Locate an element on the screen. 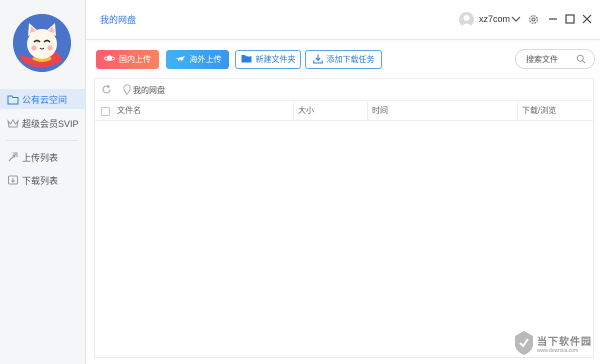 The width and height of the screenshot is (600, 364). new-folder-button: 新建文件夹 is located at coordinates (268, 59).